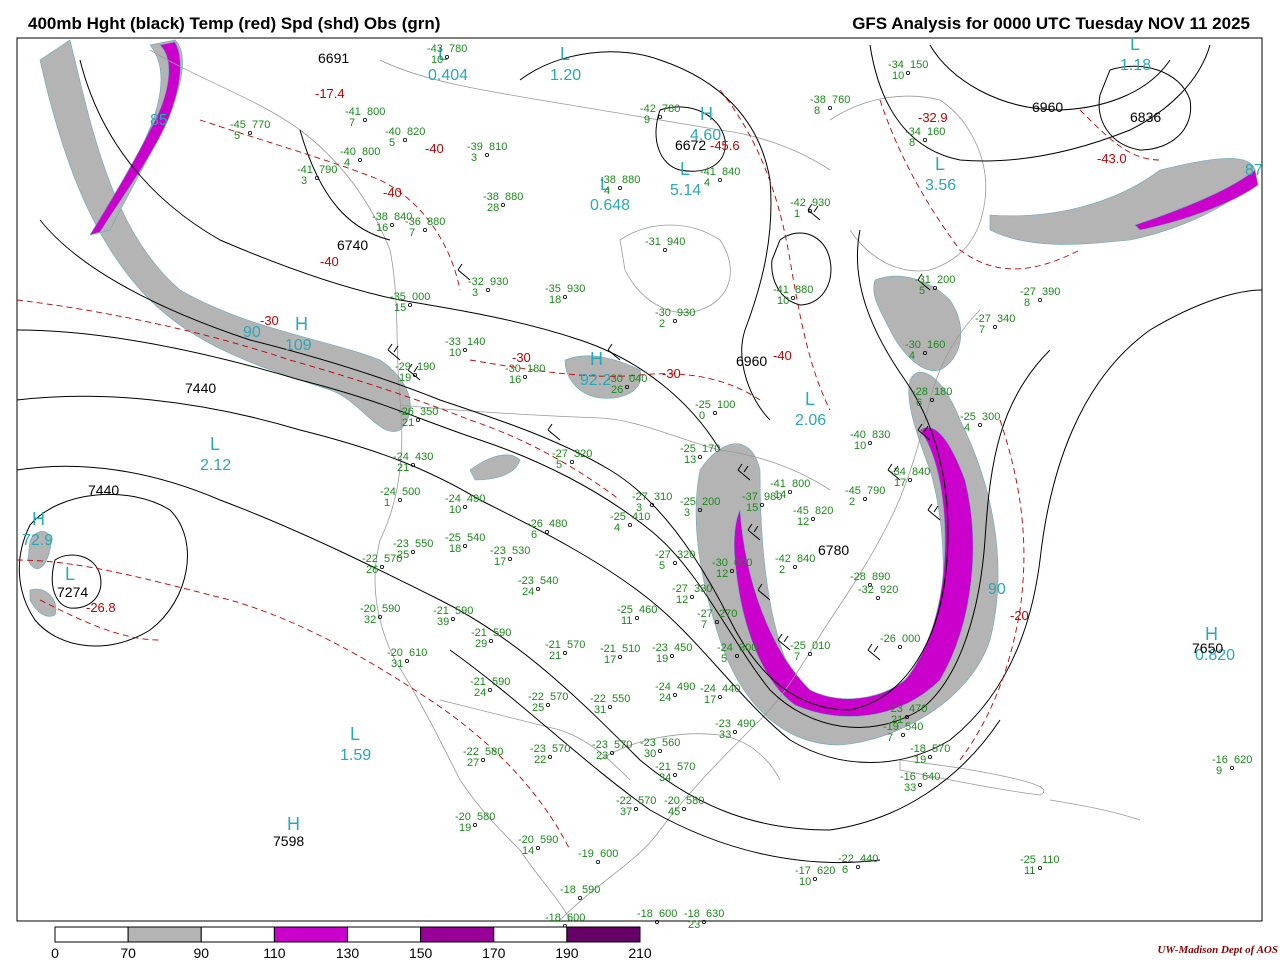 This screenshot has width=1280, height=960. What do you see at coordinates (665, 778) in the screenshot?
I see `obs-dewpoint: 34` at bounding box center [665, 778].